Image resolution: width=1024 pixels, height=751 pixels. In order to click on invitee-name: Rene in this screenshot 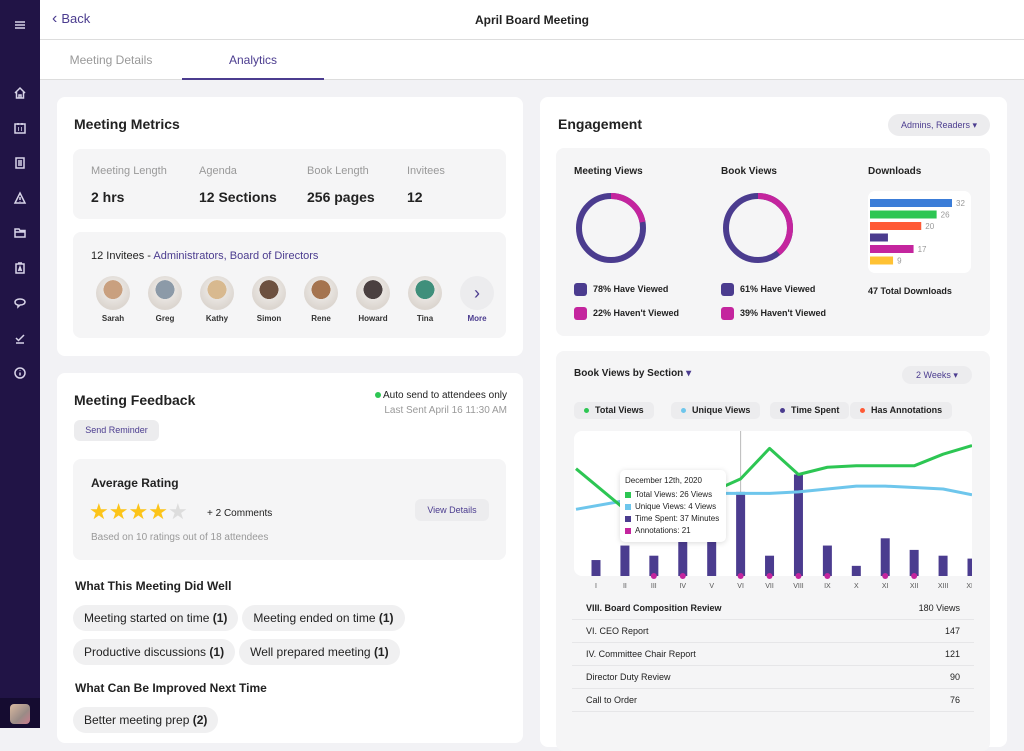, I will do `click(321, 318)`.